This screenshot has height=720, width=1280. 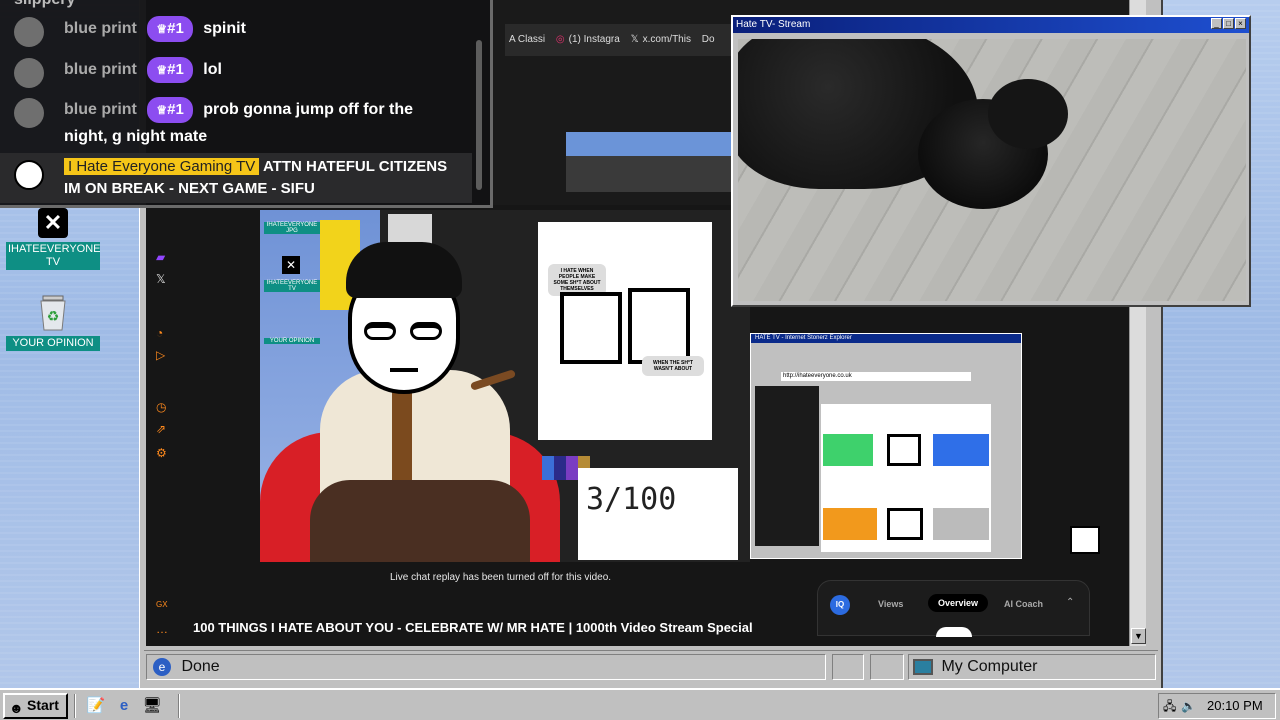 What do you see at coordinates (906, 478) in the screenshot?
I see `inner-meme-grid` at bounding box center [906, 478].